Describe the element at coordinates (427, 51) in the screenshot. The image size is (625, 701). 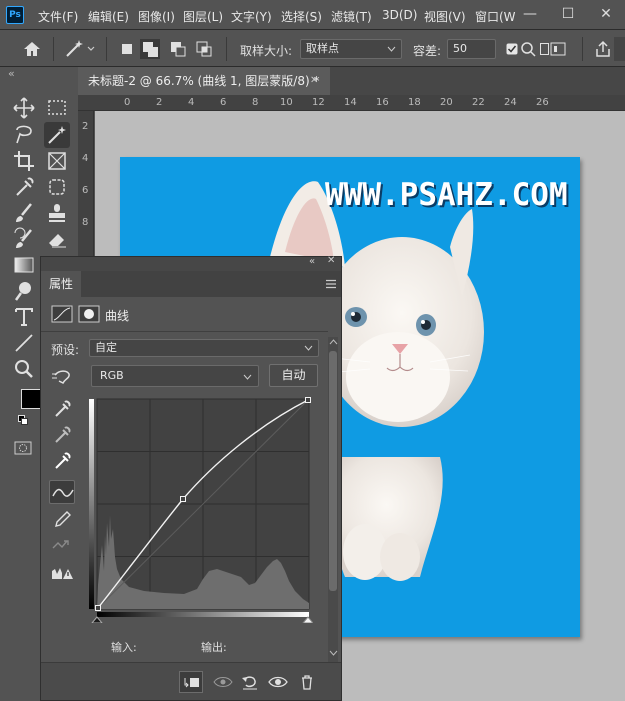
I see `tolerance-label: 容差:` at that location.